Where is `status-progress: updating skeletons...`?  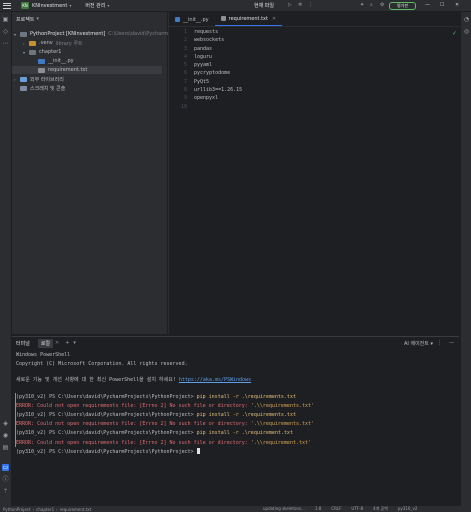 status-progress: updating skeletons... is located at coordinates (284, 509).